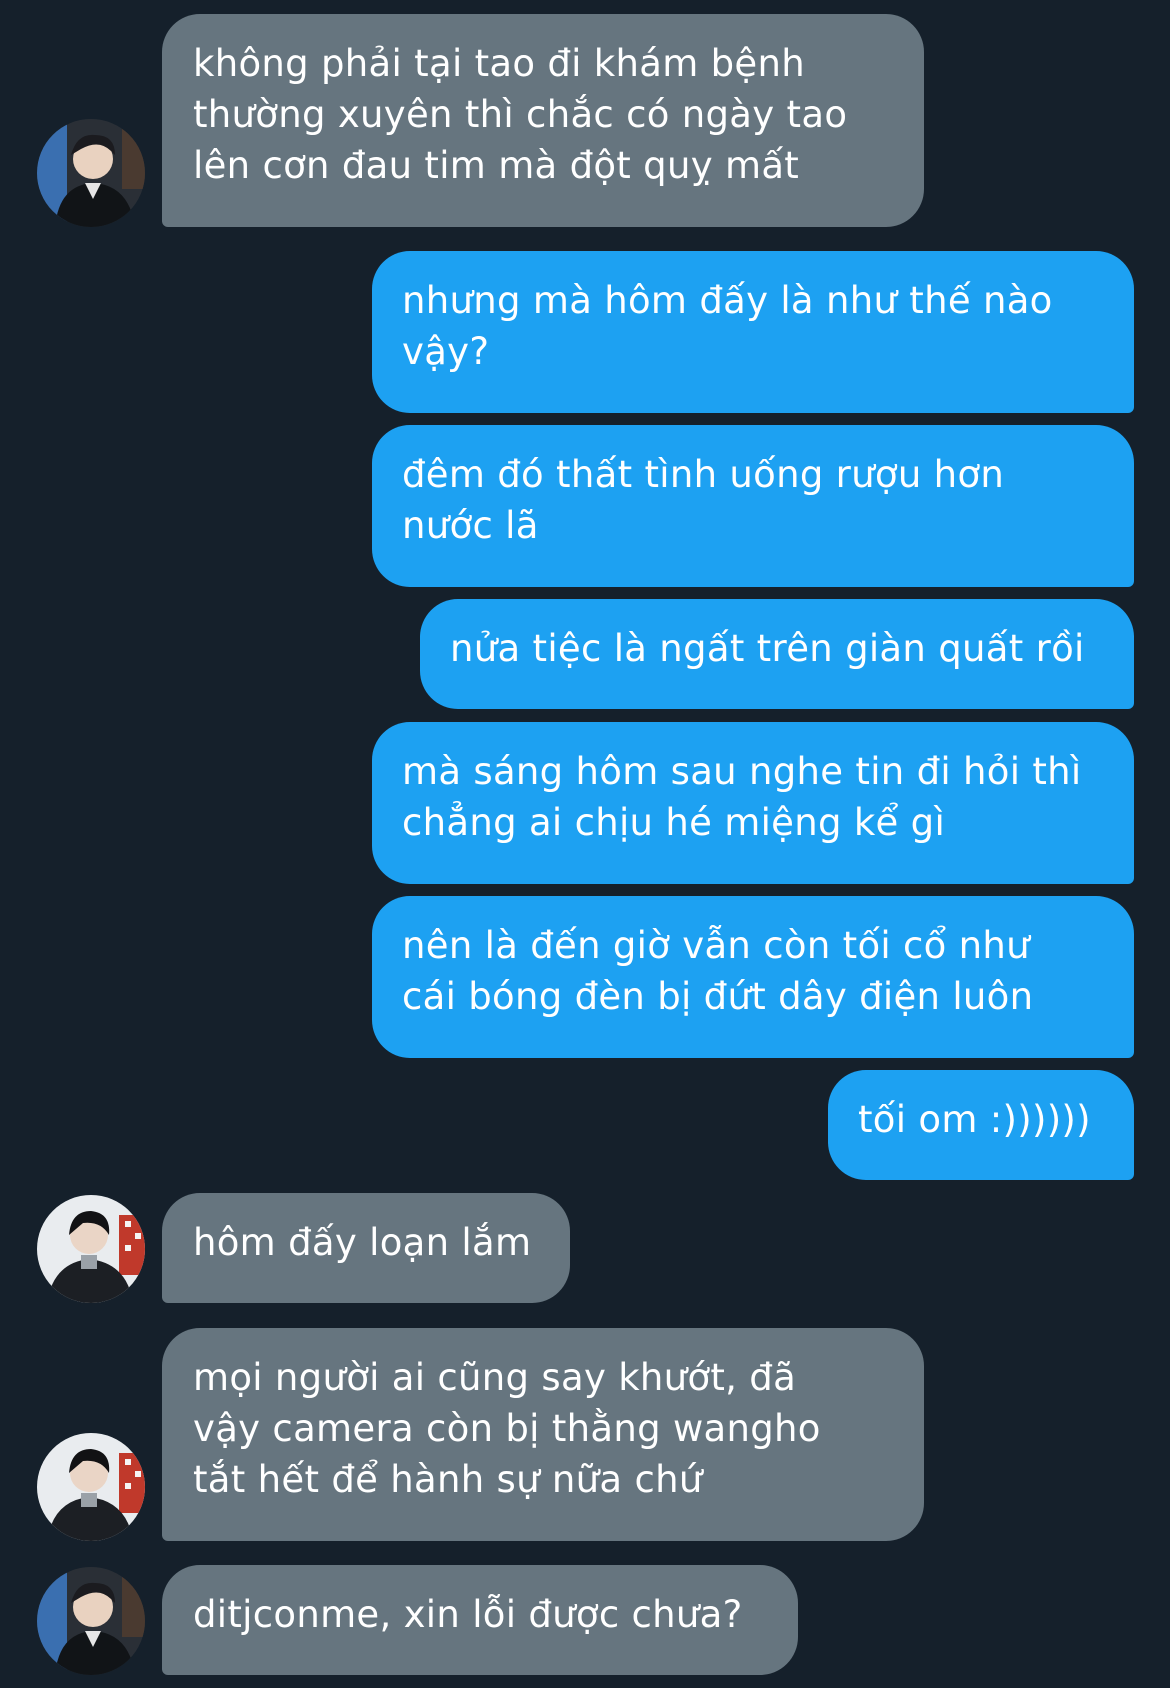  What do you see at coordinates (480, 1620) in the screenshot?
I see `message-bubble-incoming: ditjconme, xin lỗi được chưa?` at bounding box center [480, 1620].